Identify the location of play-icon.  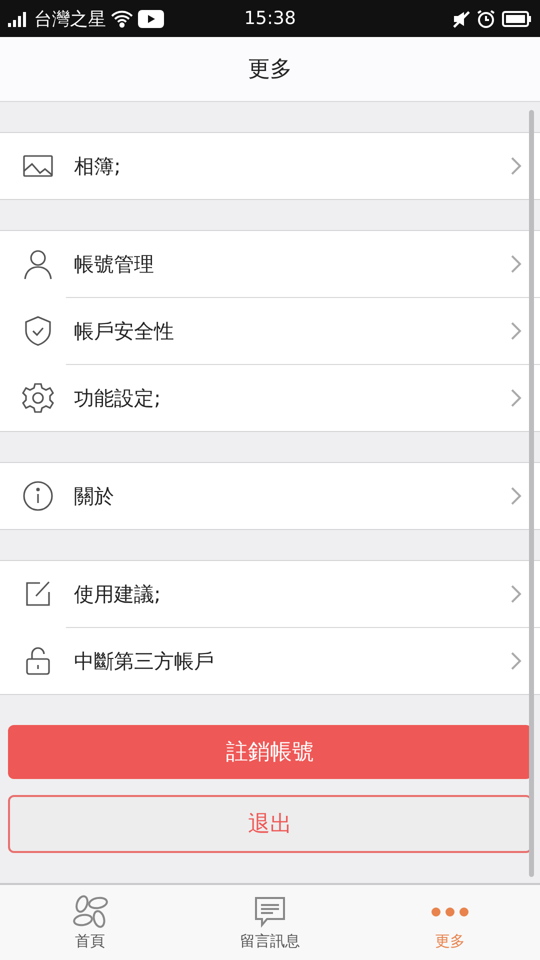
(151, 19).